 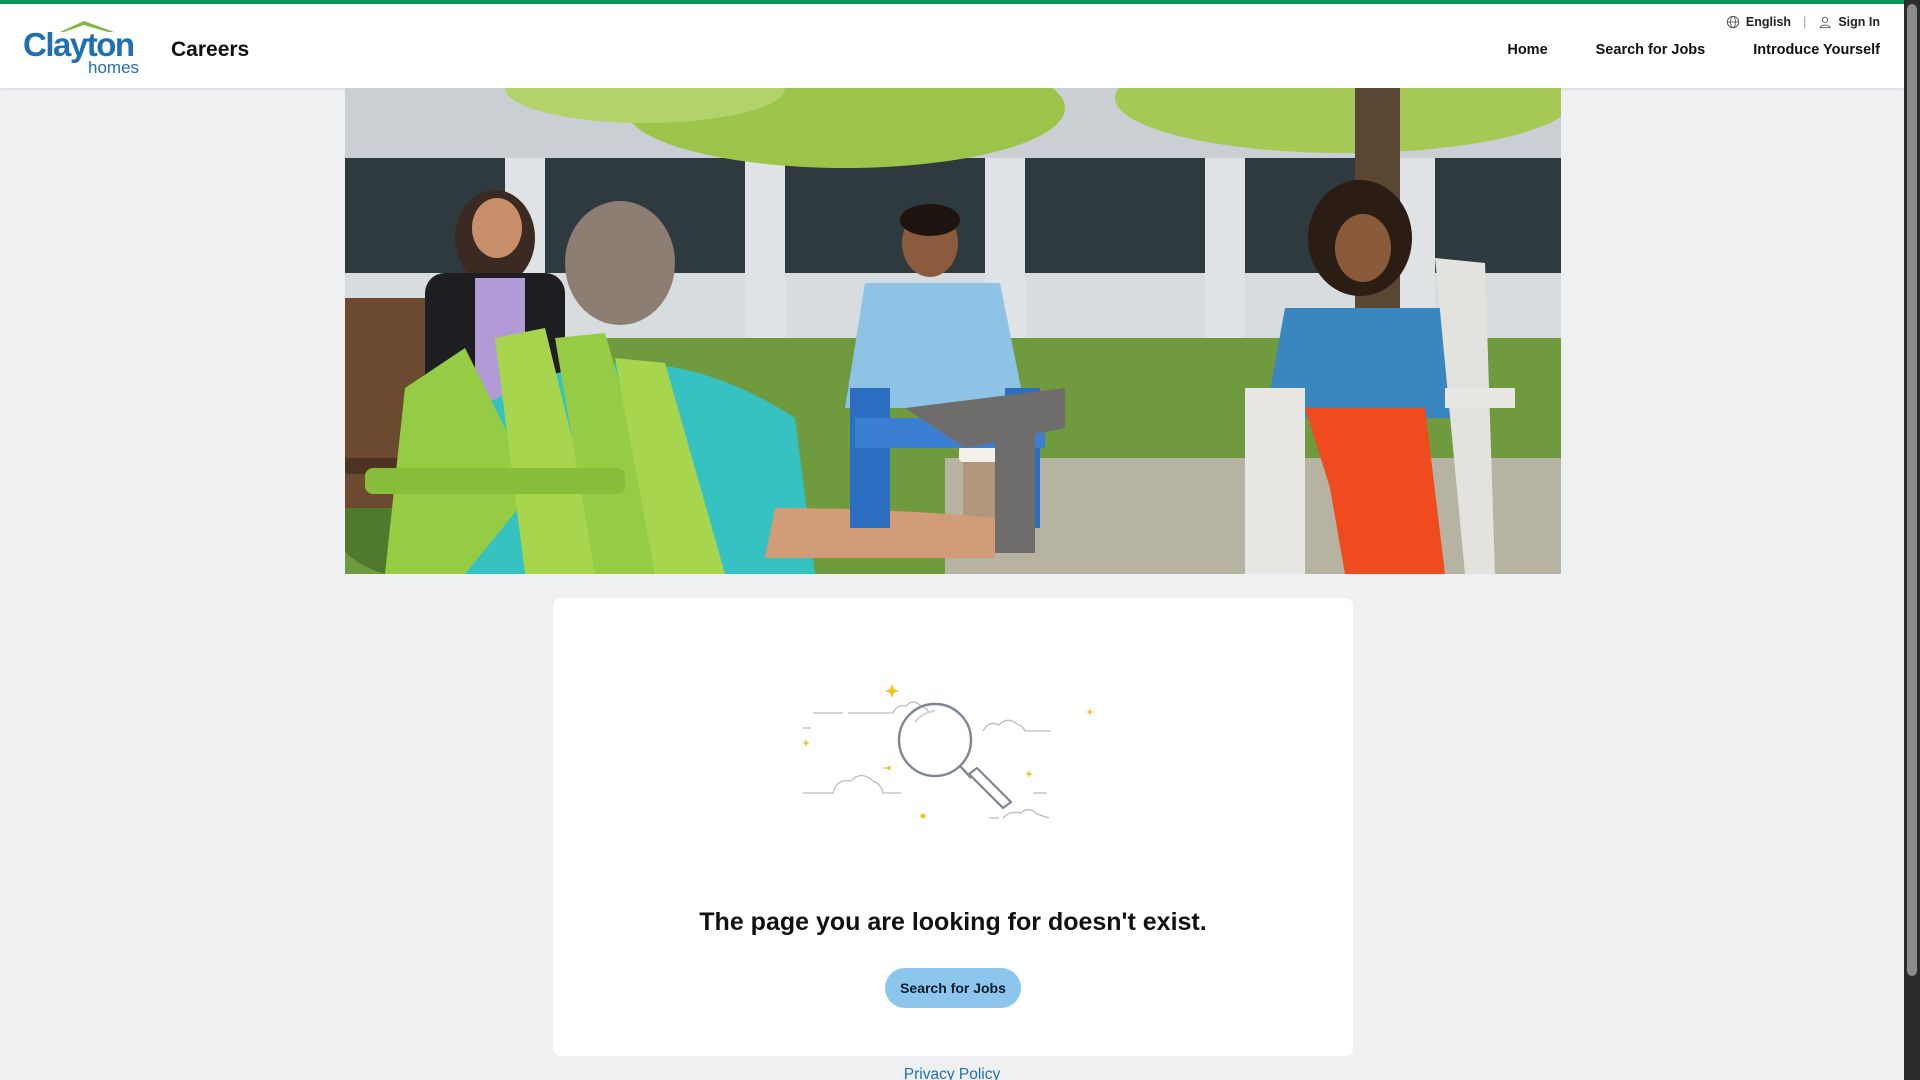 What do you see at coordinates (113, 67) in the screenshot?
I see `svg-text: homes` at bounding box center [113, 67].